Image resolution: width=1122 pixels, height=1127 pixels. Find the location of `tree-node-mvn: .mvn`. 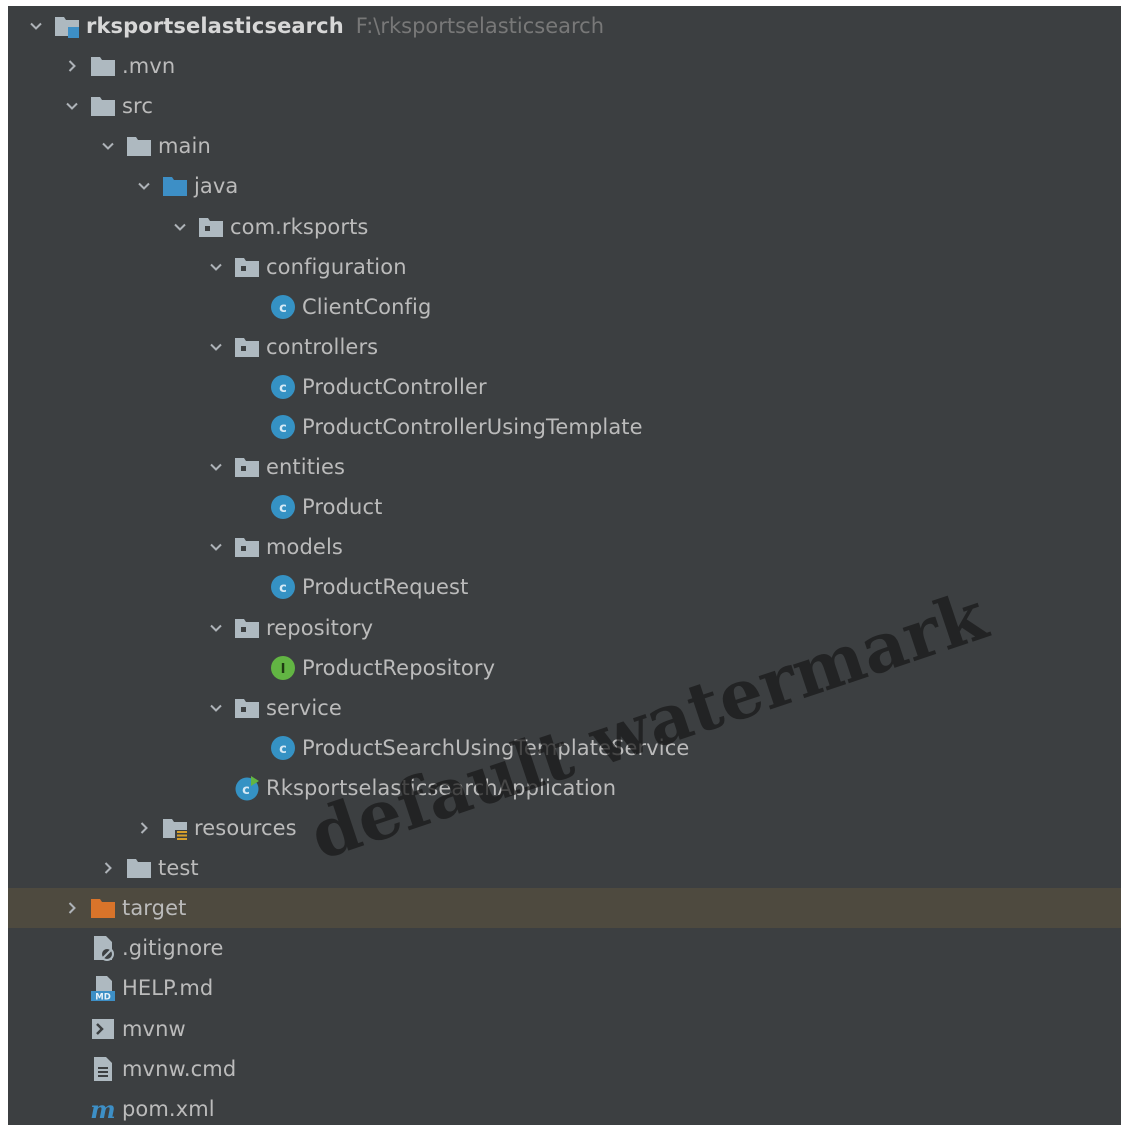

tree-node-mvn: .mvn is located at coordinates (564, 66).